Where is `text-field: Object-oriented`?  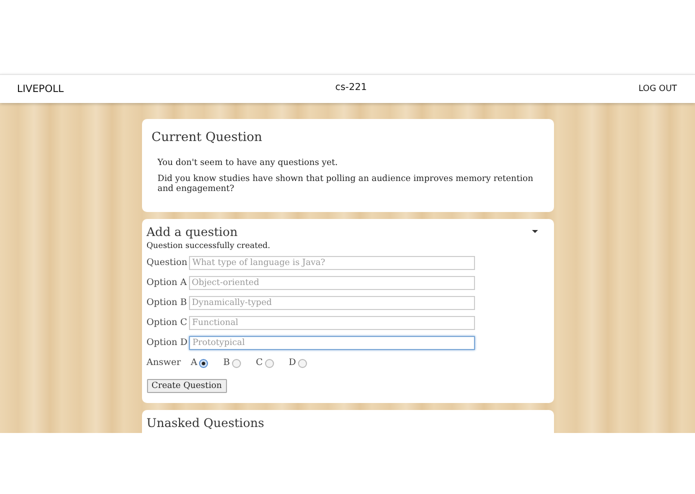 text-field: Object-oriented is located at coordinates (331, 283).